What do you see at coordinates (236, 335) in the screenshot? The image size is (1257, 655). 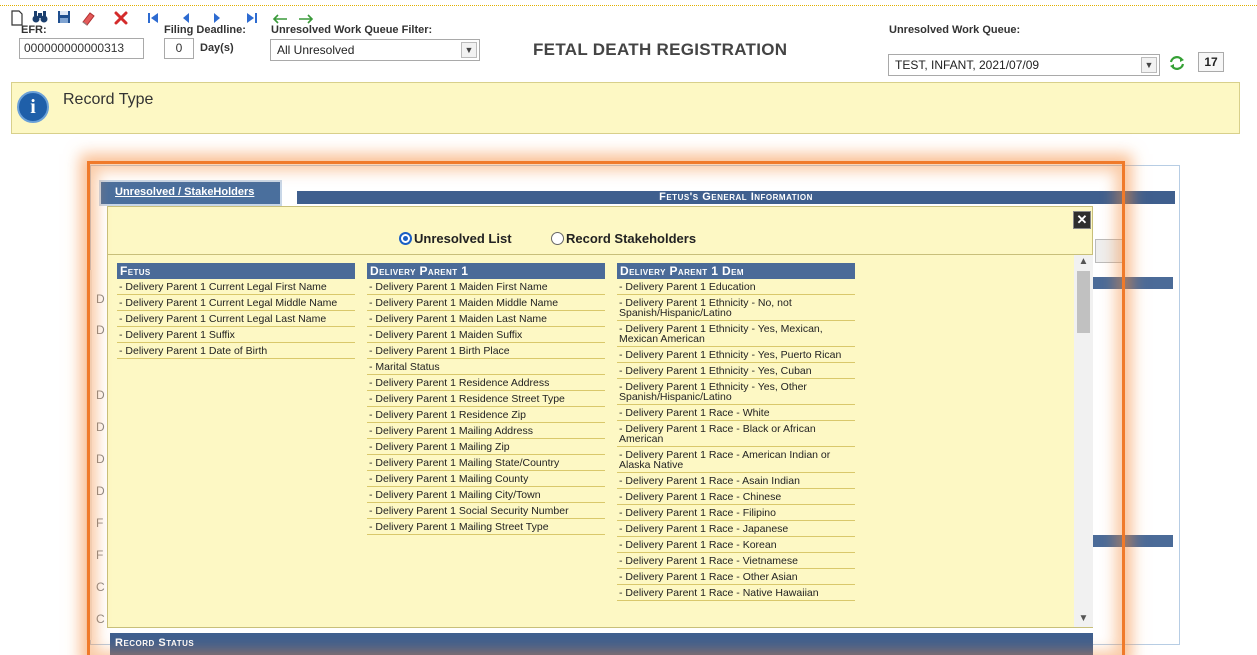 I see `list-item: - Delivery Parent 1 Suffix` at bounding box center [236, 335].